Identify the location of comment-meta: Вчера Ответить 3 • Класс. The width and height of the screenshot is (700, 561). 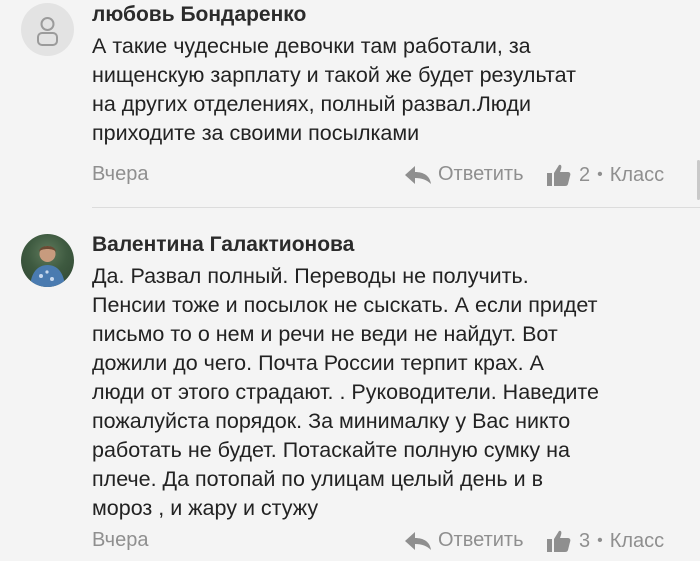
(350, 543).